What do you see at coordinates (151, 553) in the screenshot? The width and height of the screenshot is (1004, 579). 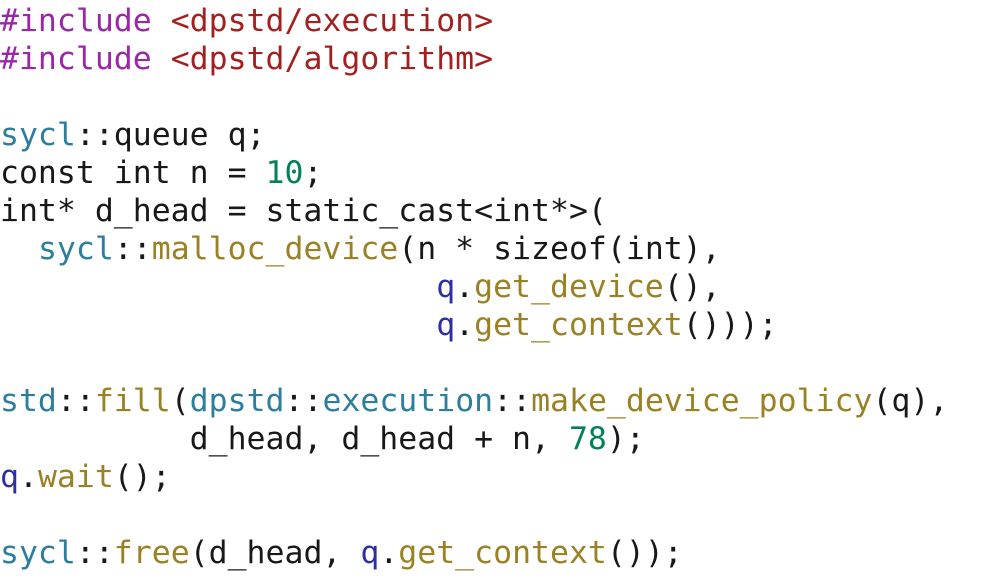 I see `code-token: free` at bounding box center [151, 553].